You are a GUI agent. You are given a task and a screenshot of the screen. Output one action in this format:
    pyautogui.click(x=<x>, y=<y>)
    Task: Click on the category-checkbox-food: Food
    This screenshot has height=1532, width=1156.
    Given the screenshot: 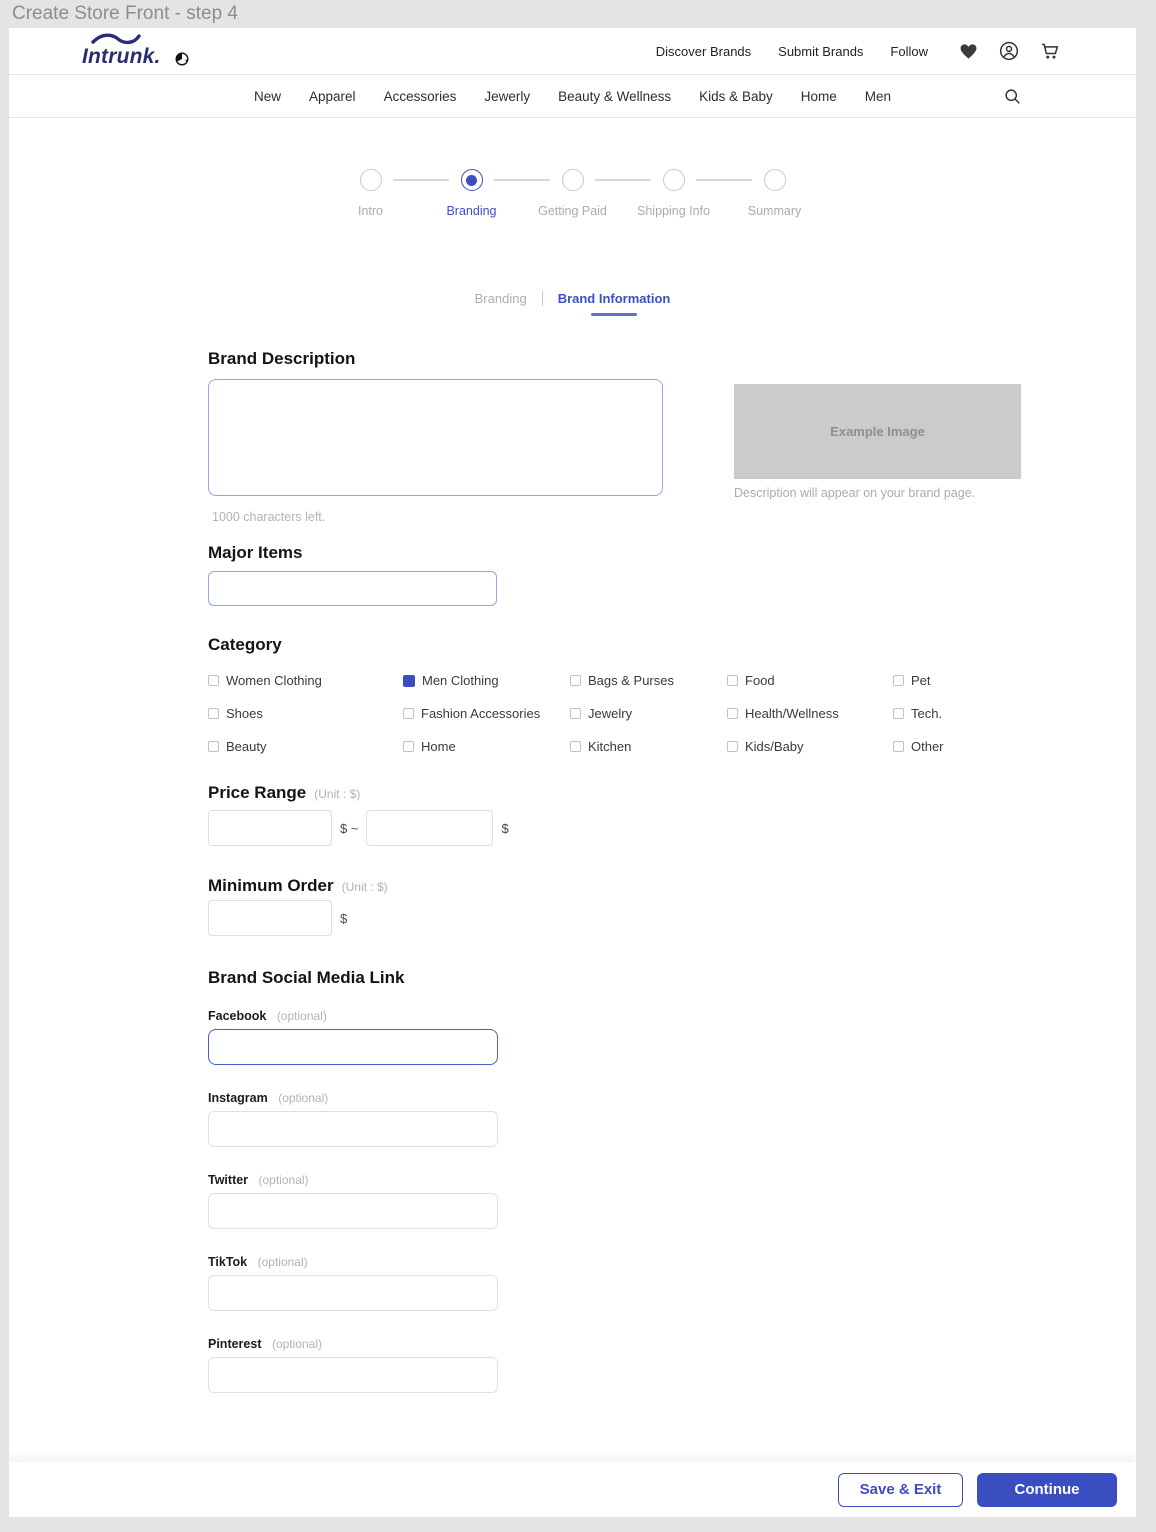 What is the action you would take?
    pyautogui.click(x=810, y=680)
    